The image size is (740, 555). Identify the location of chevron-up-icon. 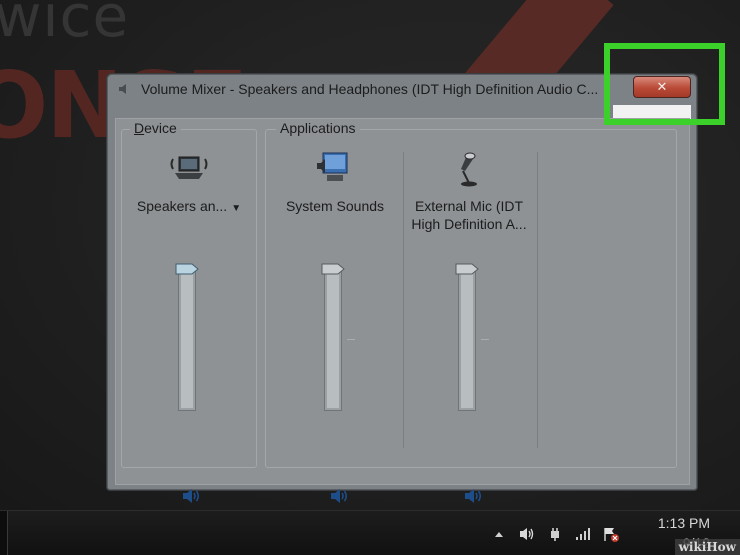
(499, 534).